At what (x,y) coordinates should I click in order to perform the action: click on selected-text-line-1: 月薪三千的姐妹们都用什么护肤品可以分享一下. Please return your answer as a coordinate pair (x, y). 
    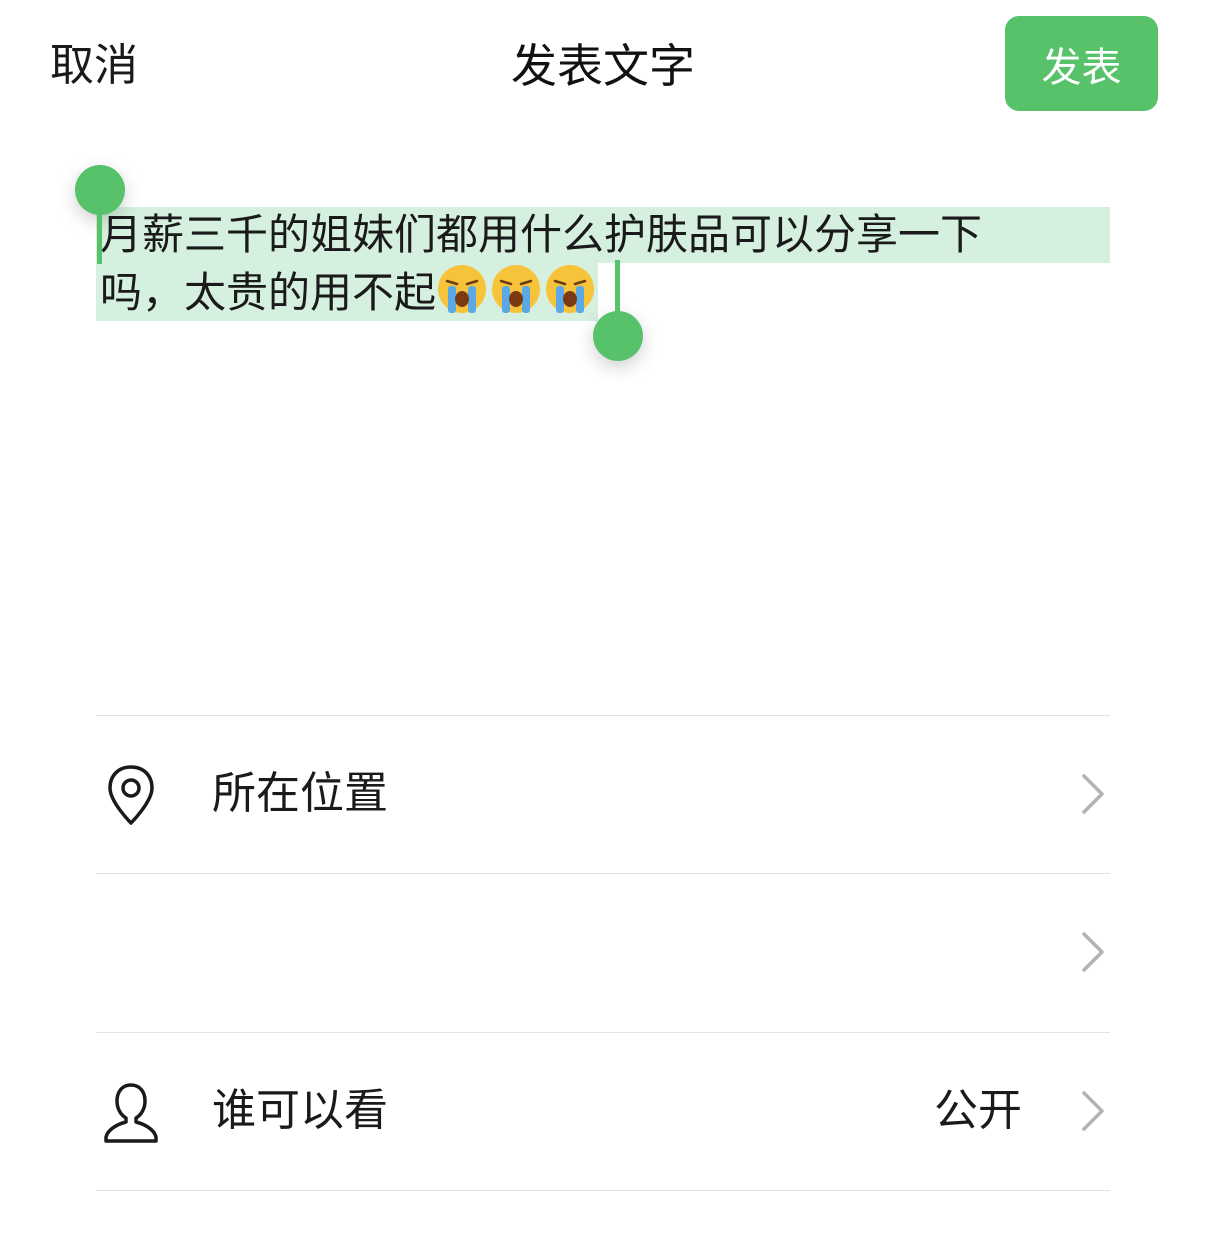
    Looking at the image, I should click on (603, 235).